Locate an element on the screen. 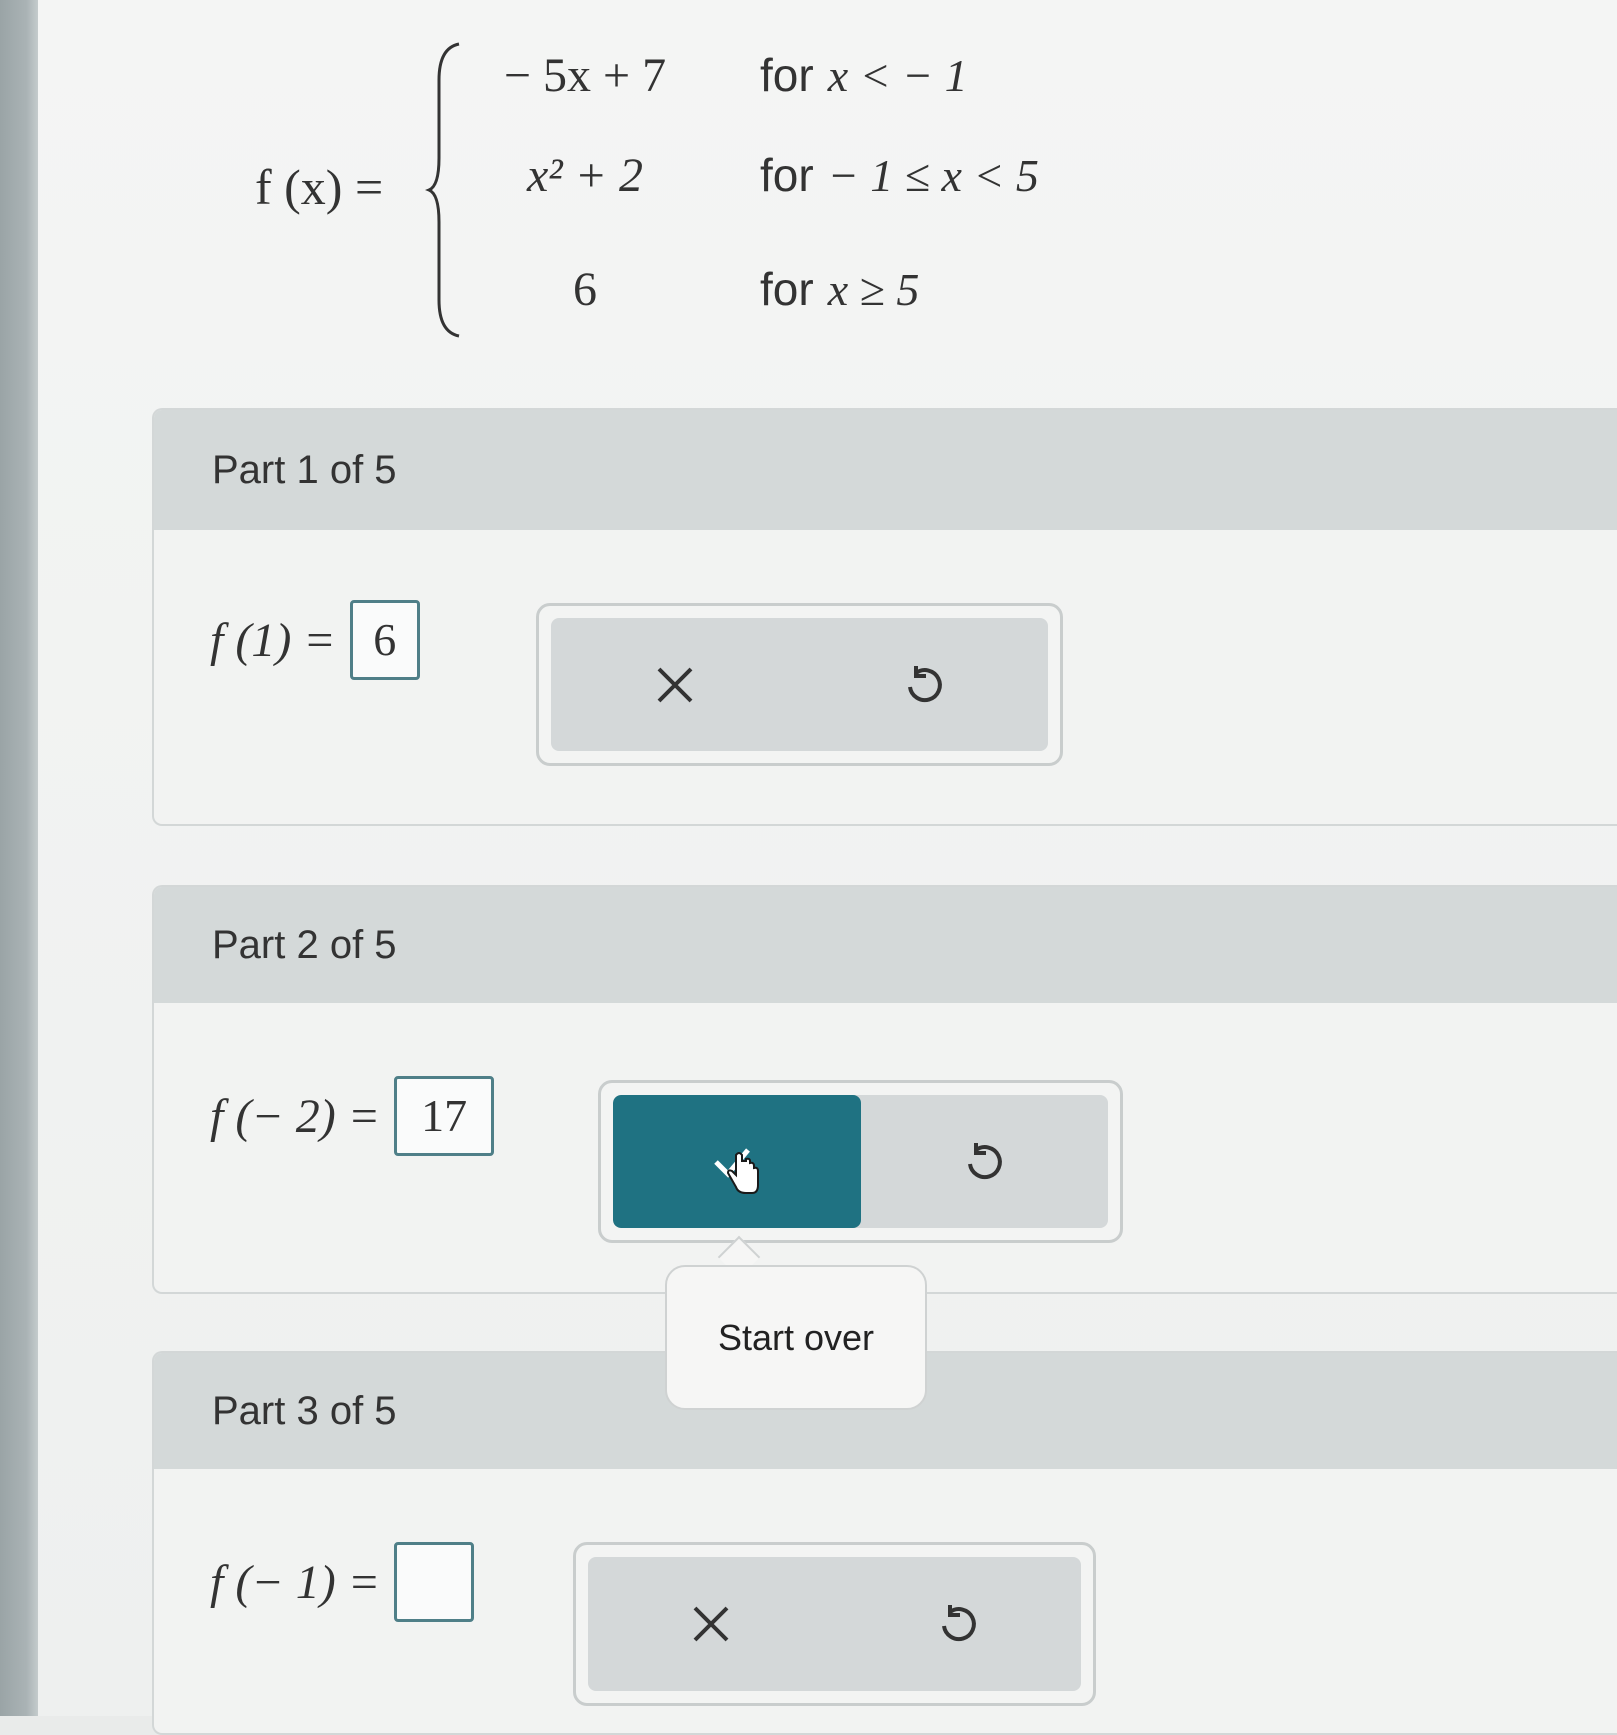  answer-input: 17 is located at coordinates (444, 1116).